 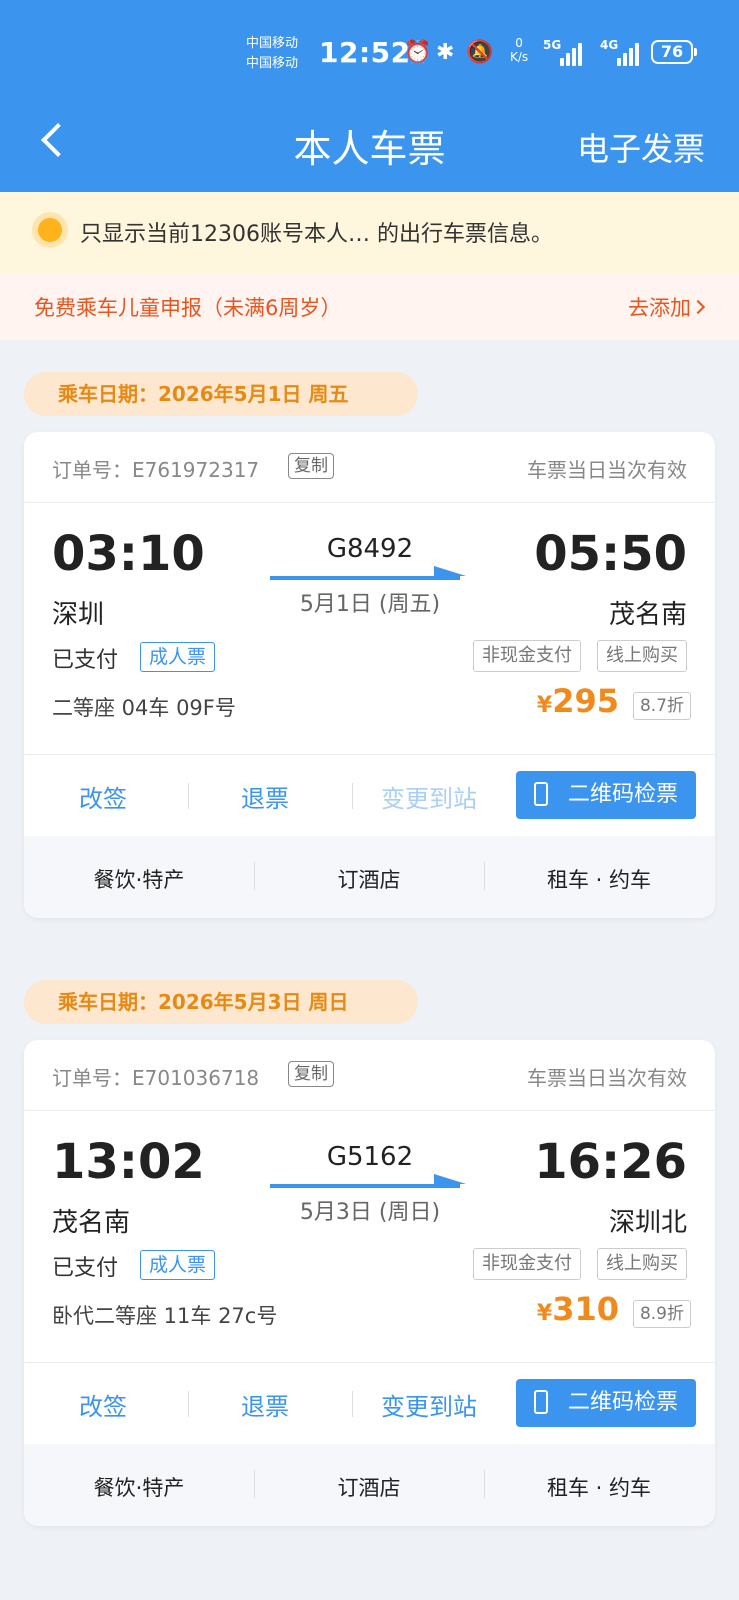 What do you see at coordinates (647, 1223) in the screenshot?
I see `arrival-station: 深圳北` at bounding box center [647, 1223].